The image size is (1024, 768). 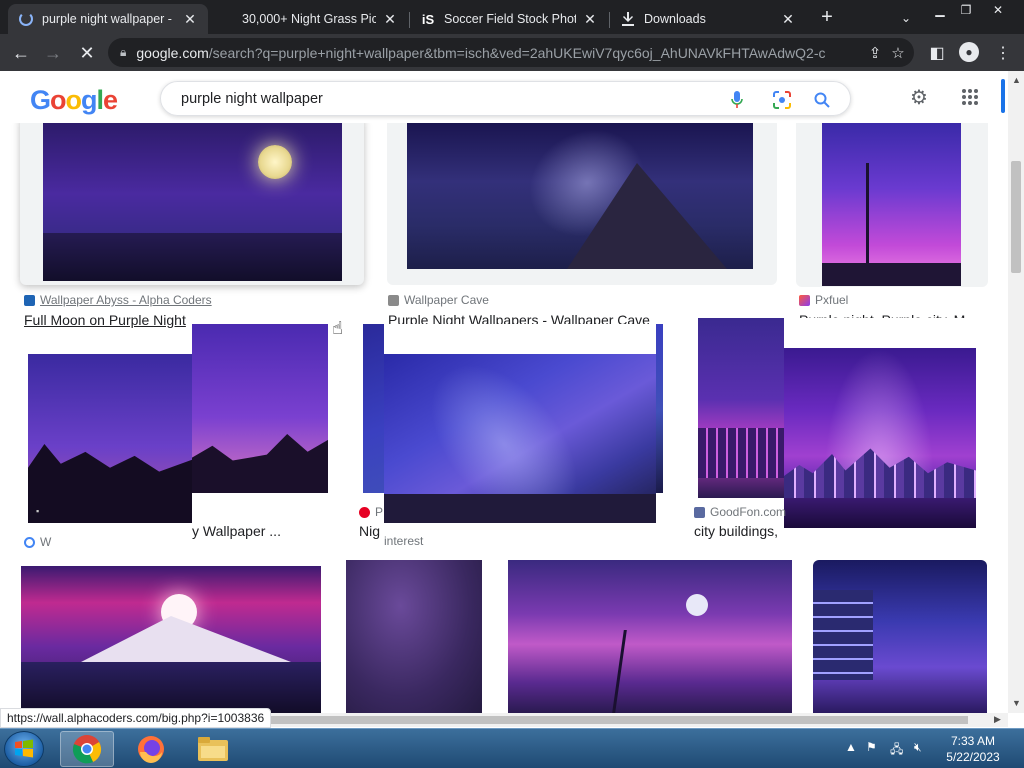 I want to click on street-shape, so click(x=891, y=274).